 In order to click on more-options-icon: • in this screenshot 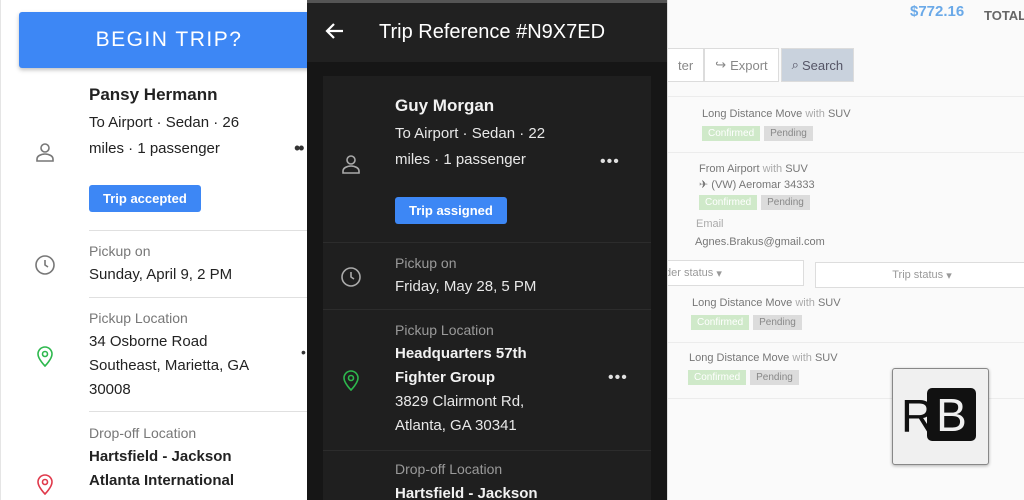, I will do `click(303, 352)`.